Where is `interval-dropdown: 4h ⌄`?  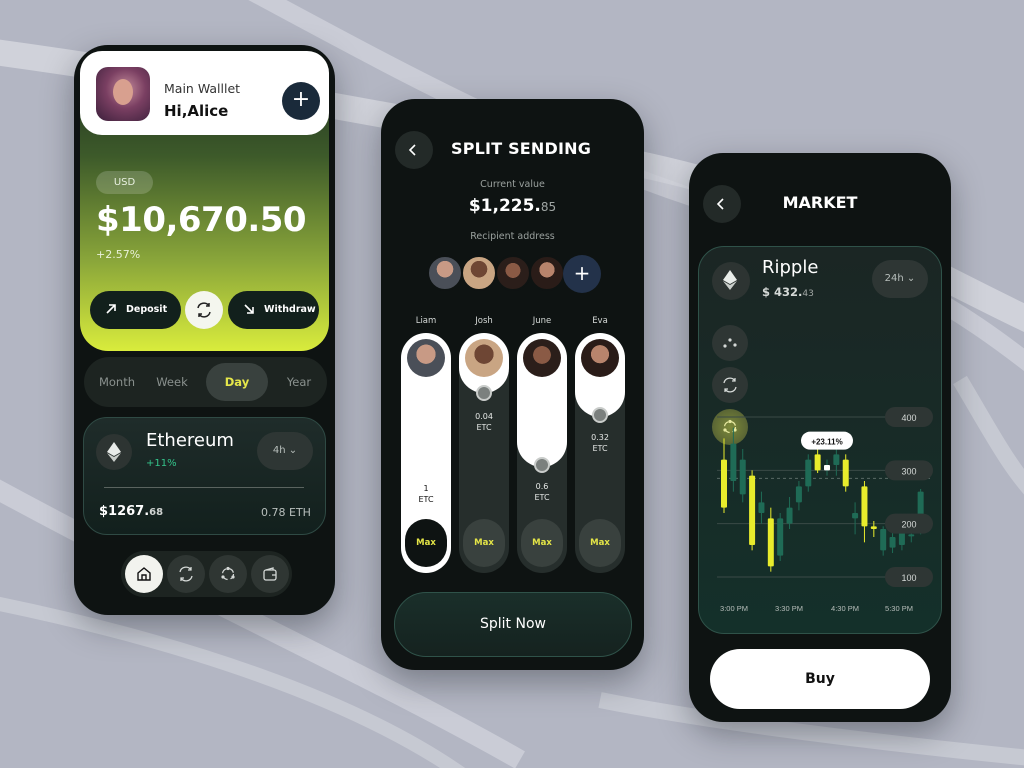
interval-dropdown: 4h ⌄ is located at coordinates (285, 451).